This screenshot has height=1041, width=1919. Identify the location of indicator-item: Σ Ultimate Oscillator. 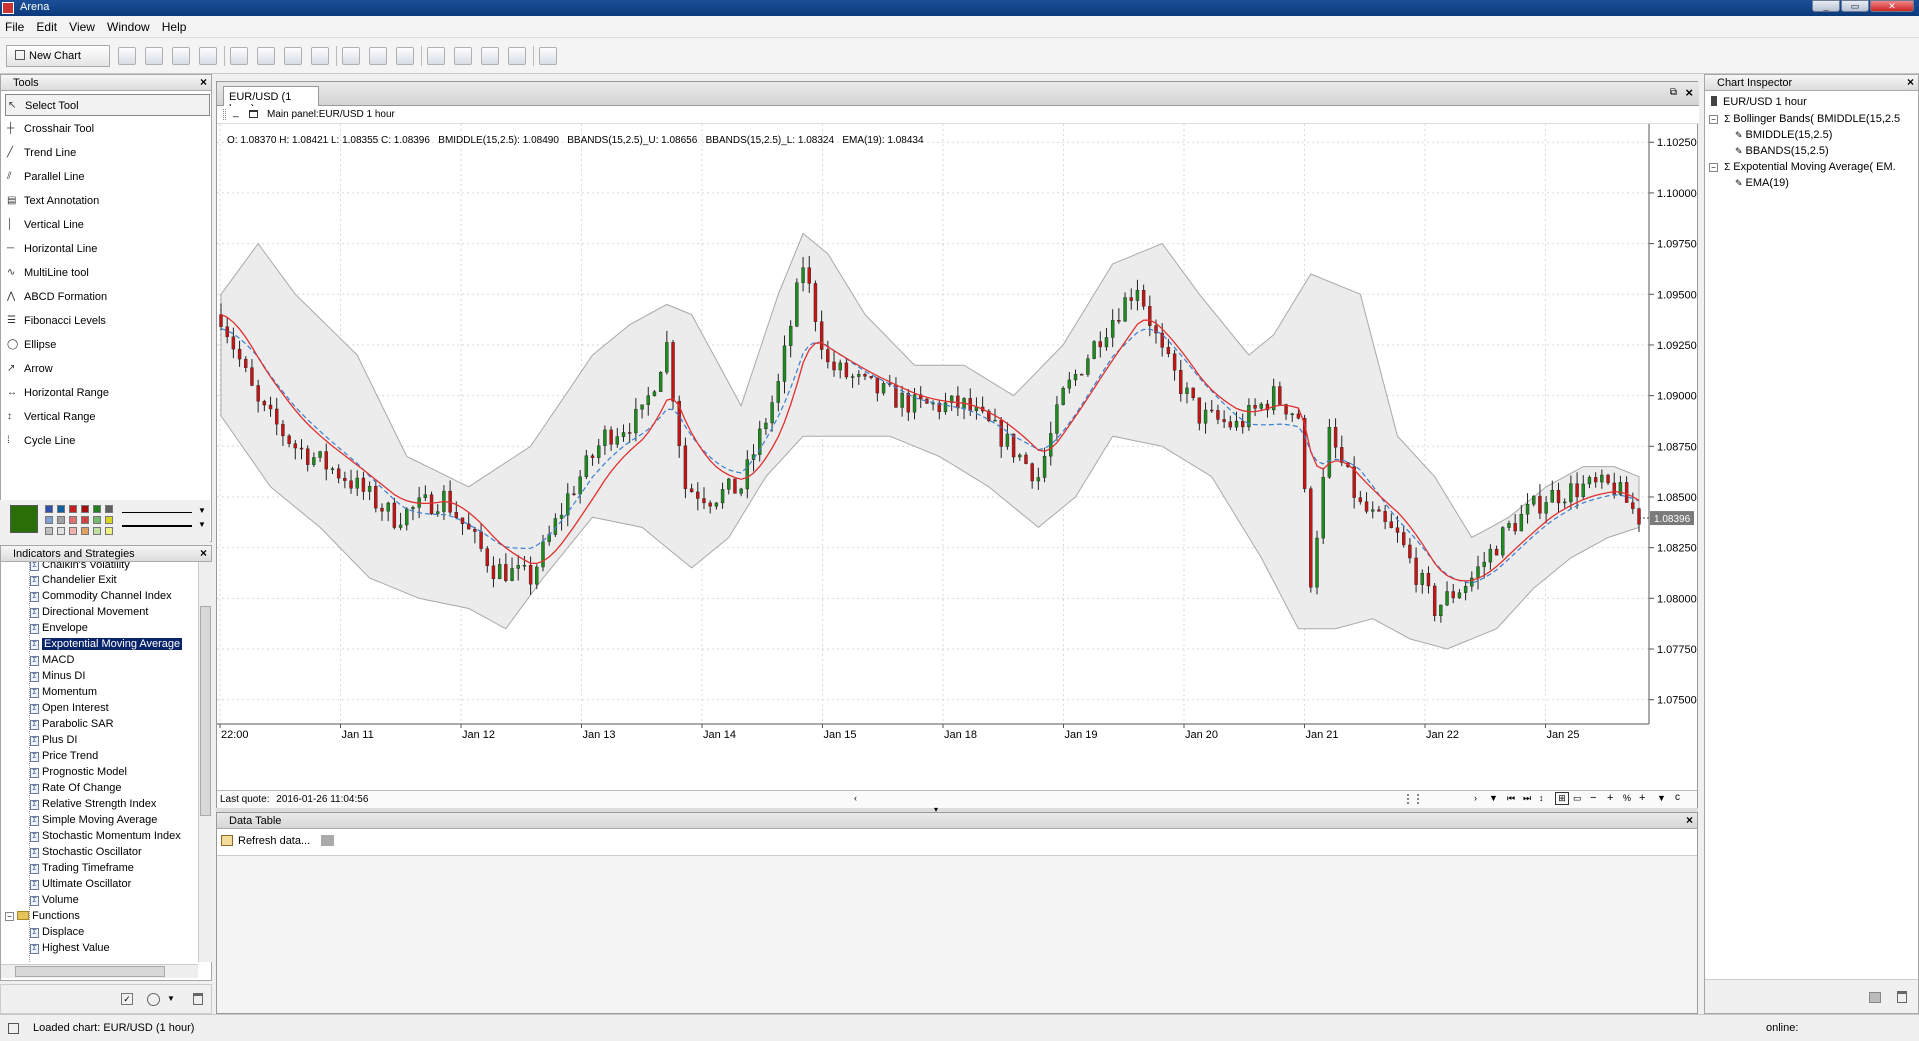
(80, 885).